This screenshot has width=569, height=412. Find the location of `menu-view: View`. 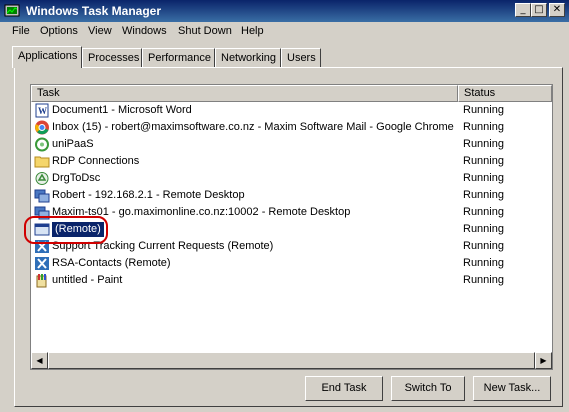

menu-view: View is located at coordinates (100, 31).